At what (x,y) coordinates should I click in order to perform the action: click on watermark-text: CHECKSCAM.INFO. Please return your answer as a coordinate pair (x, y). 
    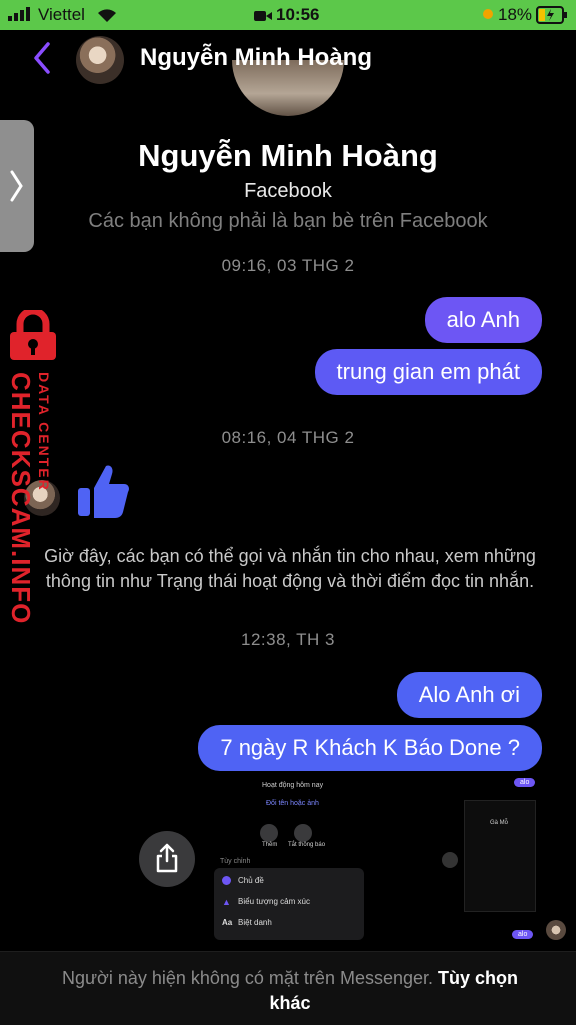
    Looking at the image, I should click on (21, 498).